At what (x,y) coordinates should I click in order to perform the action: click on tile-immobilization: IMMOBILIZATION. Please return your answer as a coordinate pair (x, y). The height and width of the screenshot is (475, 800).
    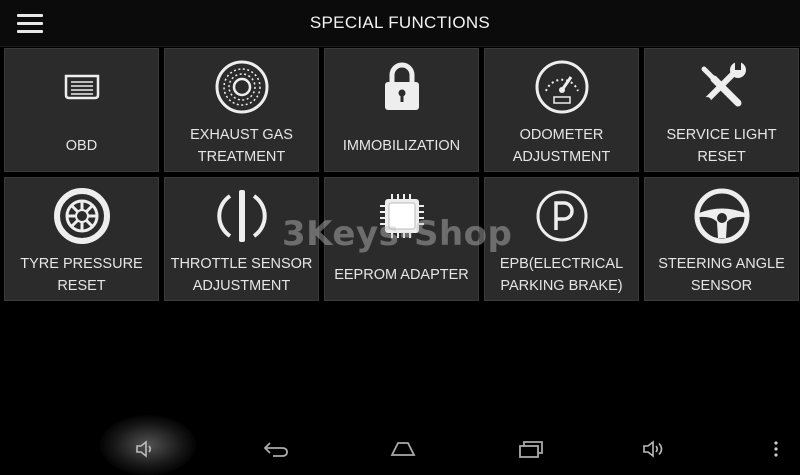
    Looking at the image, I should click on (401, 110).